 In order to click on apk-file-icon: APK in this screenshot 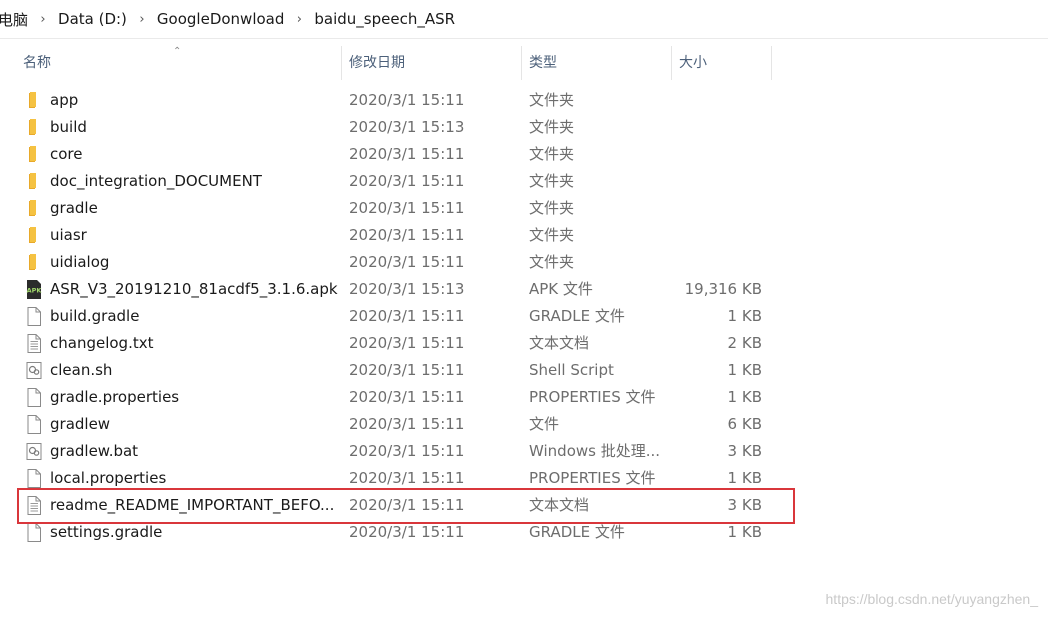, I will do `click(34, 289)`.